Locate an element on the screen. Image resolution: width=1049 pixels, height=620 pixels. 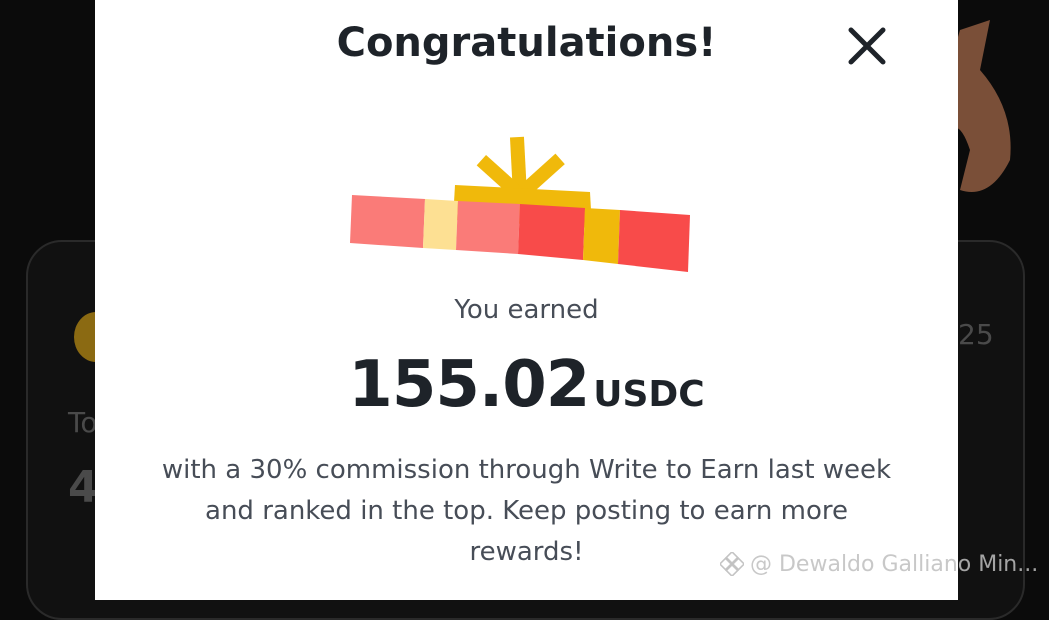
earned-label: You earned is located at coordinates (526, 310).